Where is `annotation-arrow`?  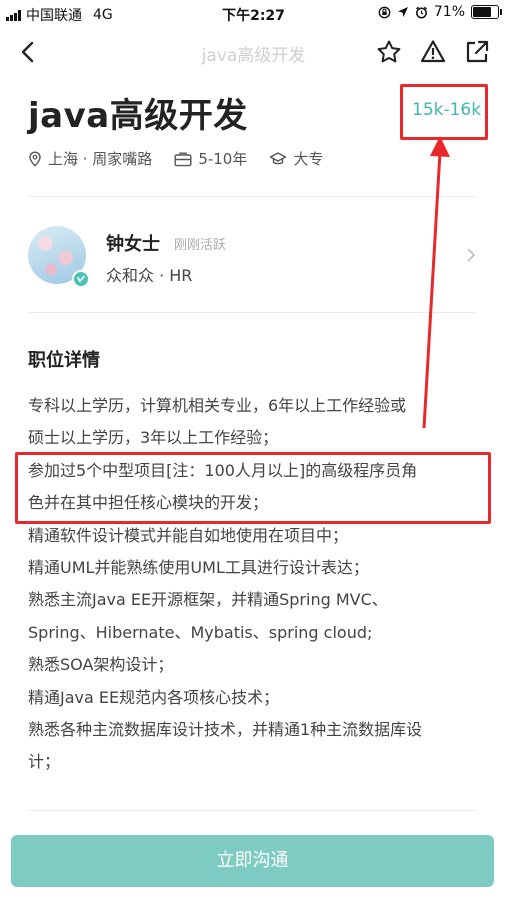 annotation-arrow is located at coordinates (436, 282).